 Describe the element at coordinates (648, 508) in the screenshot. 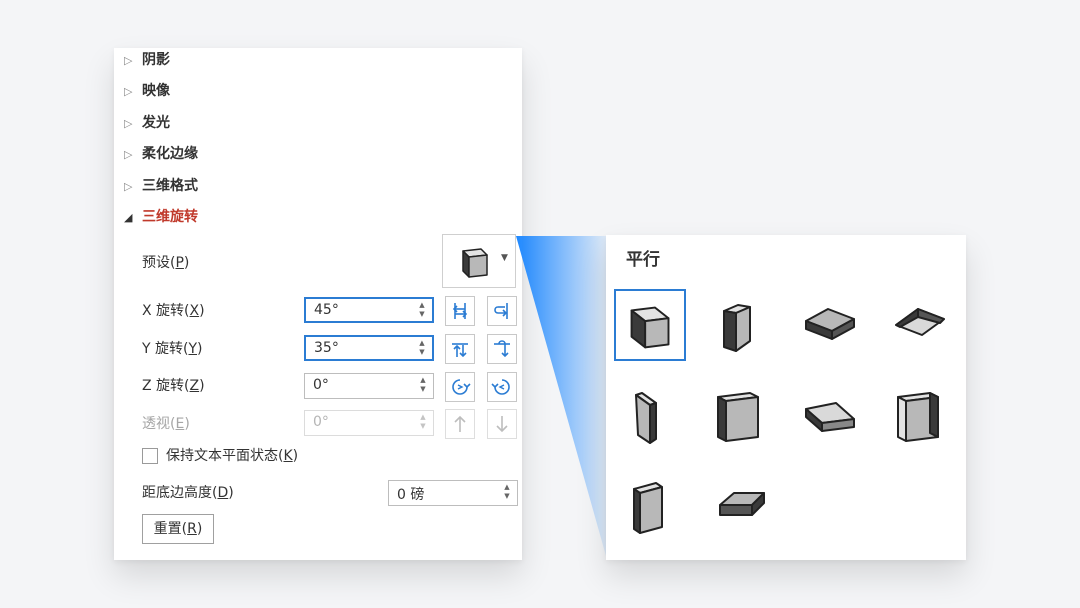

I see `cube-off-axis-2-right-icon` at that location.